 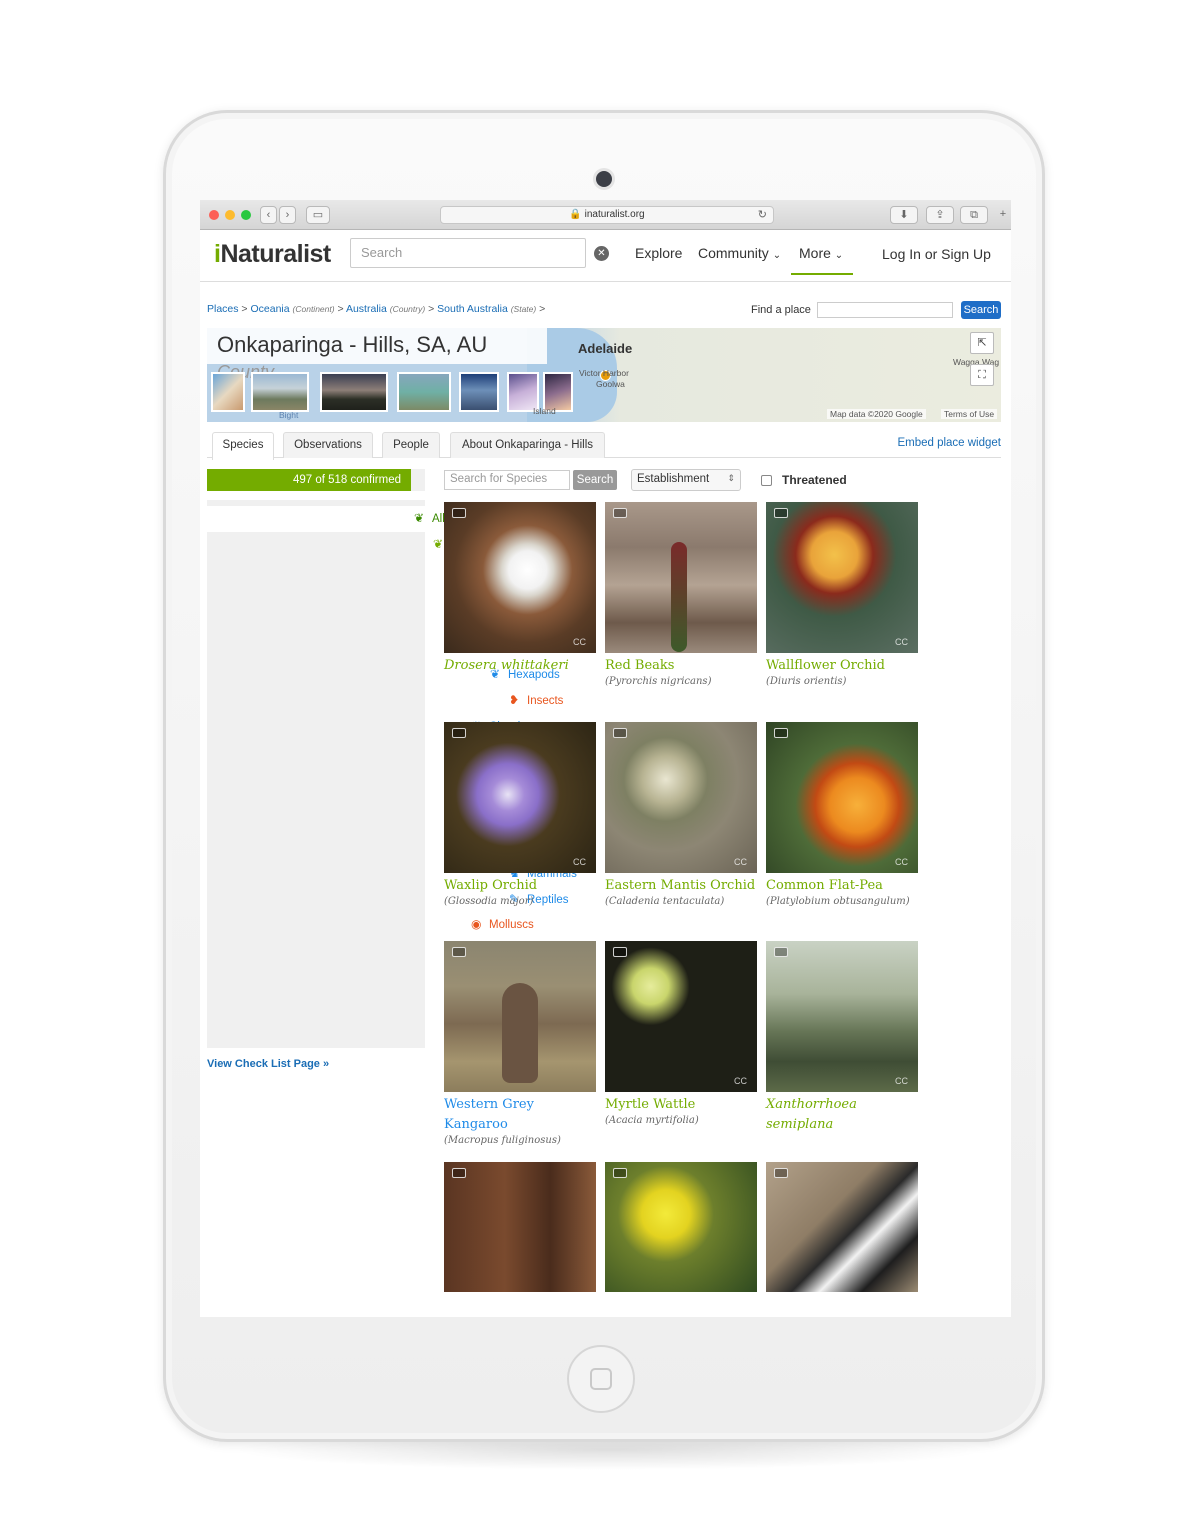 I want to click on nav-community: Community ⌄, so click(x=739, y=253).